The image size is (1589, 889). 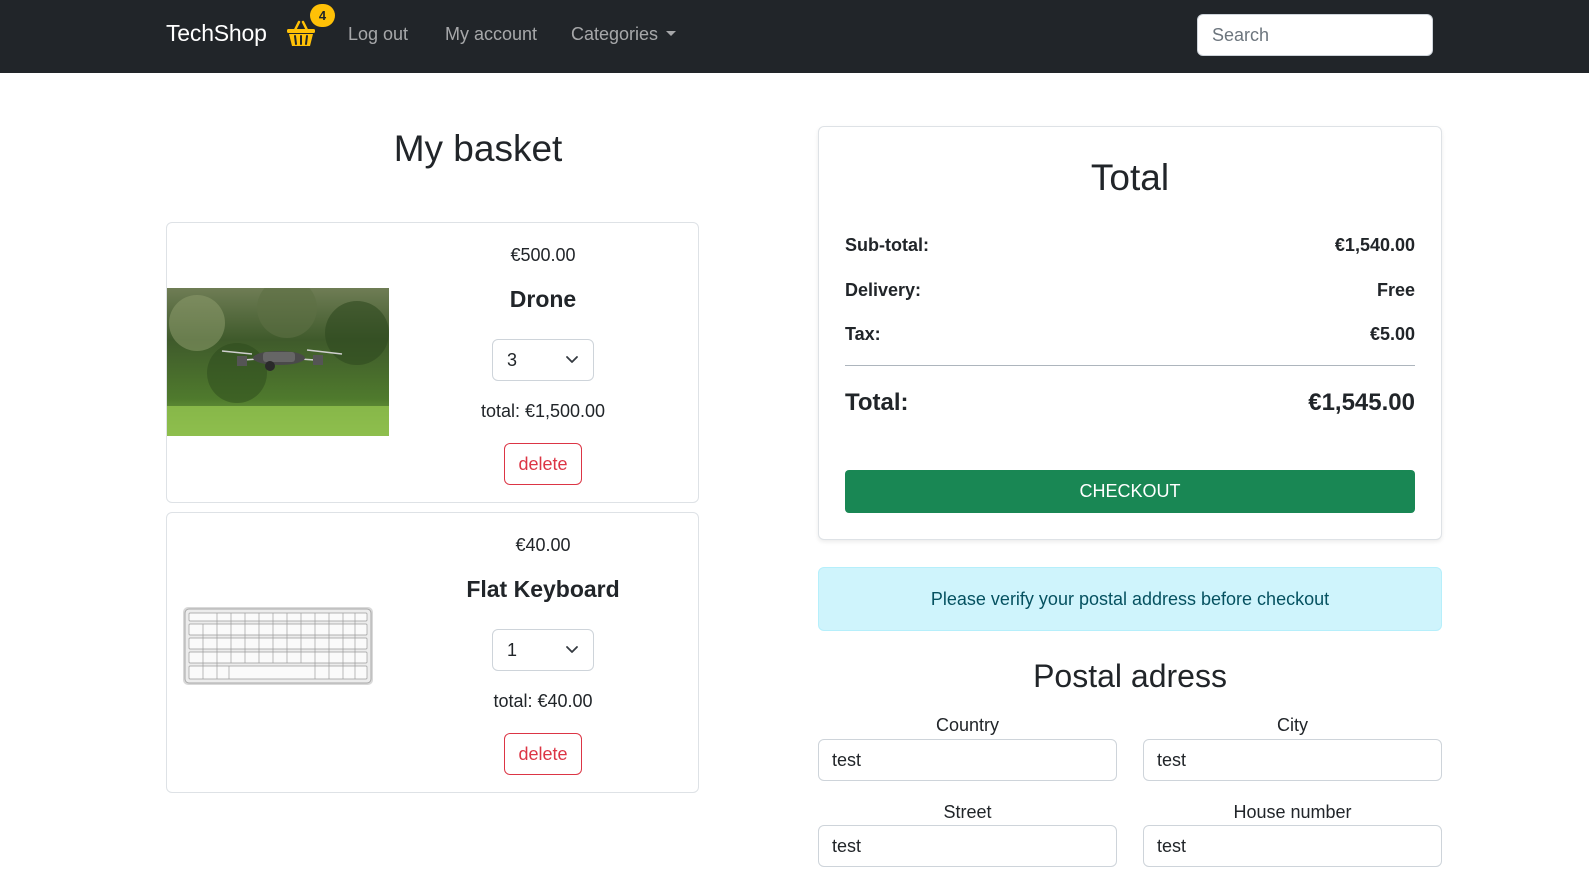 I want to click on my-account-link: My account, so click(x=491, y=34).